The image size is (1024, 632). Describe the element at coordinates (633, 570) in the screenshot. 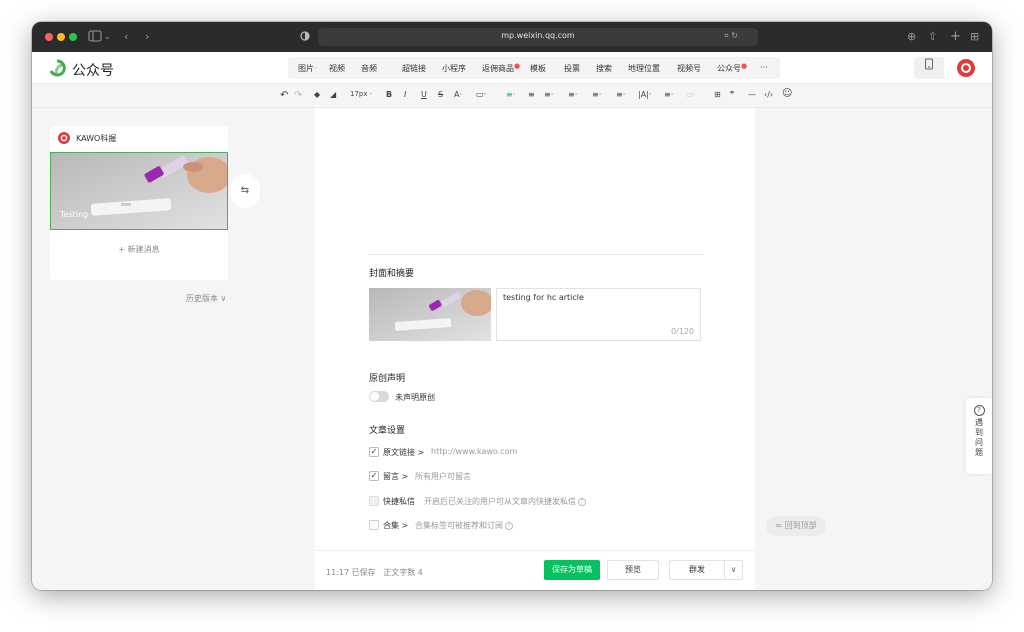

I see `preview-button: 预览` at that location.